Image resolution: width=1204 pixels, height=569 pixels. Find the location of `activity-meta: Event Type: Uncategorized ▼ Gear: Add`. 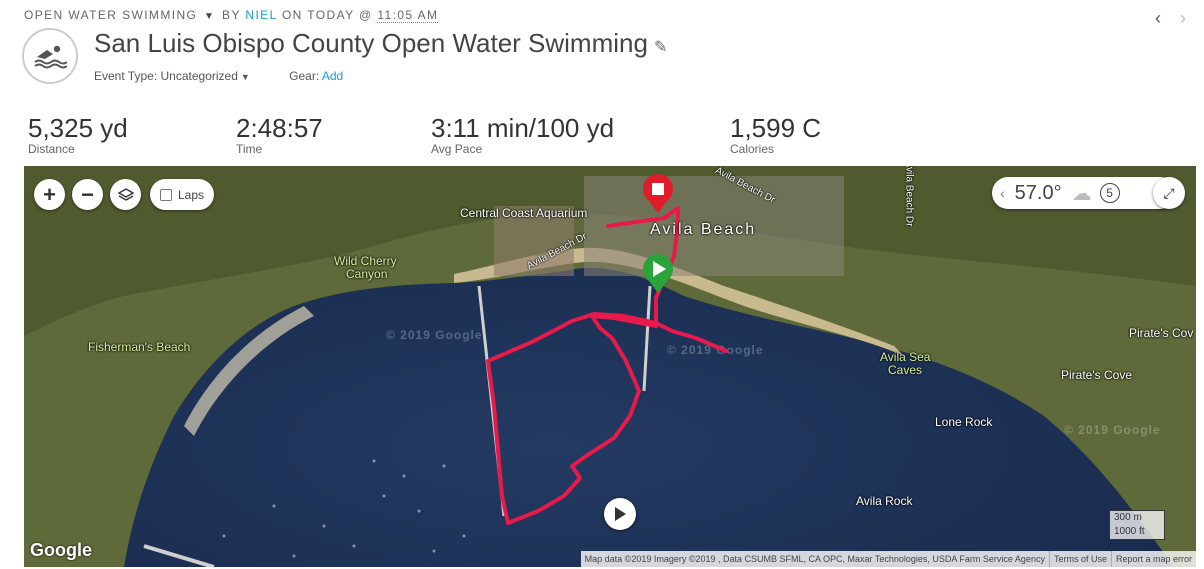

activity-meta: Event Type: Uncategorized ▼ Gear: Add is located at coordinates (218, 76).